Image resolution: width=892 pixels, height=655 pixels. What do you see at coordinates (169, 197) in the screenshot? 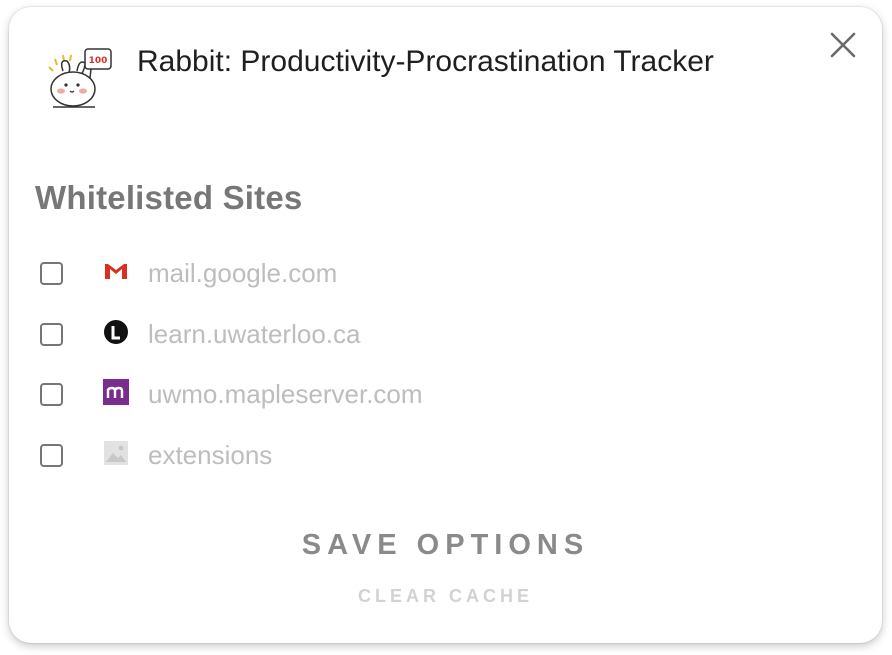
I see `section-title: Whitelisted Sites` at bounding box center [169, 197].